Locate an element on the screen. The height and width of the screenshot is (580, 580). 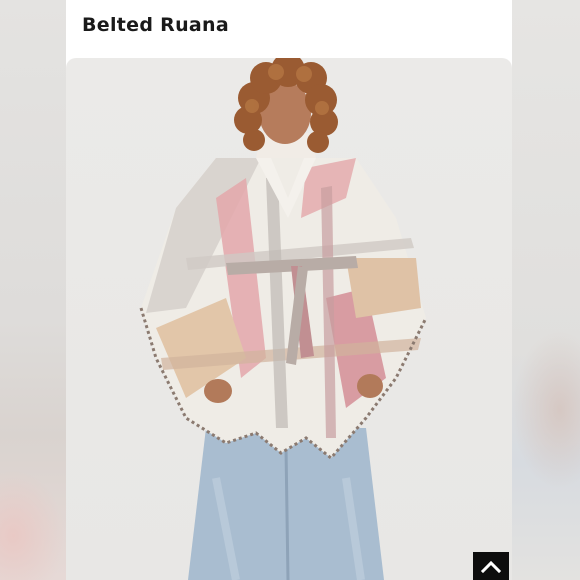
back-to-top-button is located at coordinates (491, 566).